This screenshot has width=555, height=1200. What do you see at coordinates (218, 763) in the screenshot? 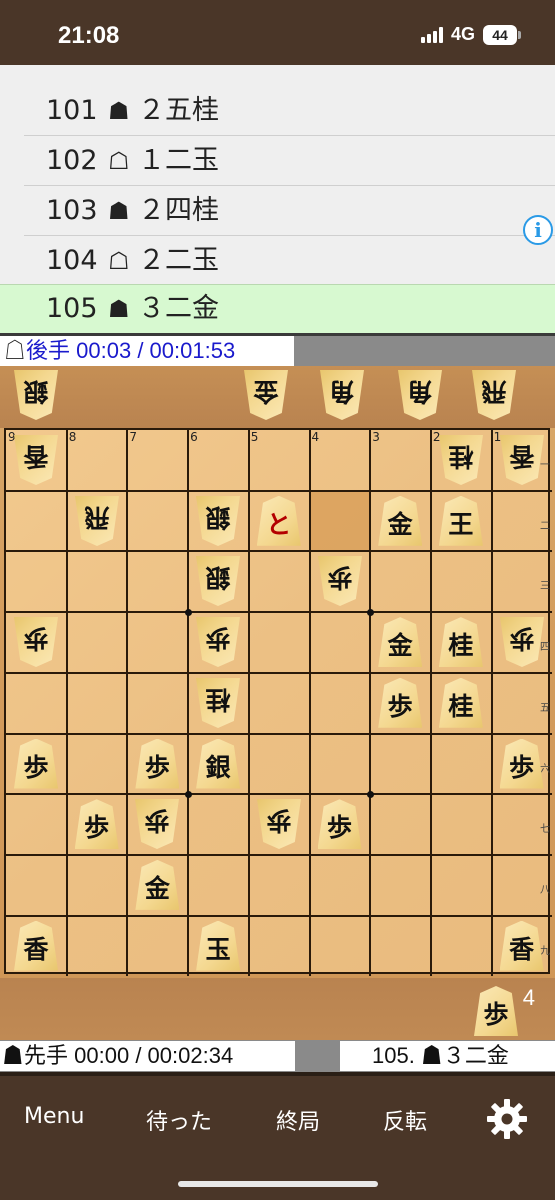
I see `sente-piece: 銀` at bounding box center [218, 763].